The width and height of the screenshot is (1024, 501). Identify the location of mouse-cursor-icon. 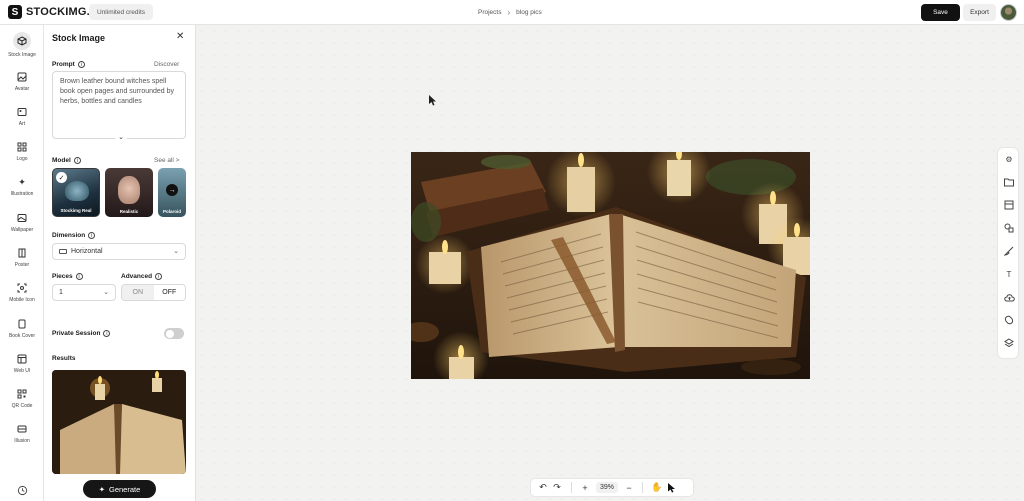
(433, 102).